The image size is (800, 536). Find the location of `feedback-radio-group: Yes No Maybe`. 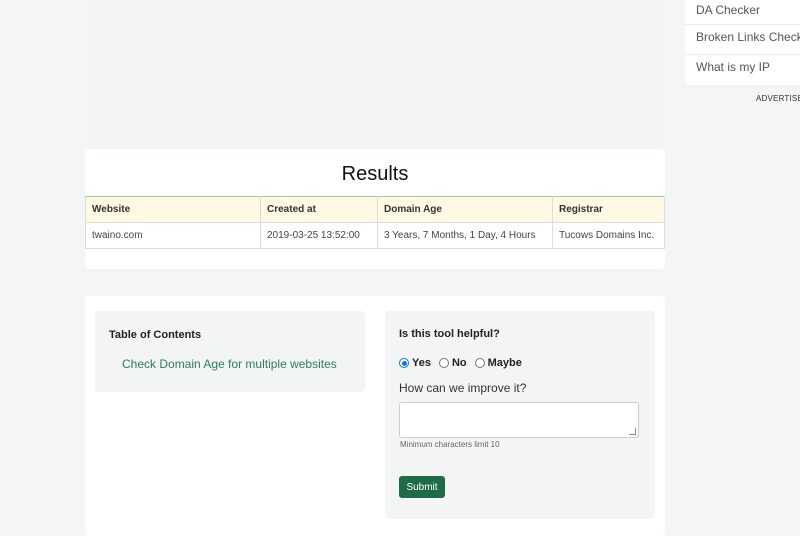

feedback-radio-group: Yes No Maybe is located at coordinates (464, 363).